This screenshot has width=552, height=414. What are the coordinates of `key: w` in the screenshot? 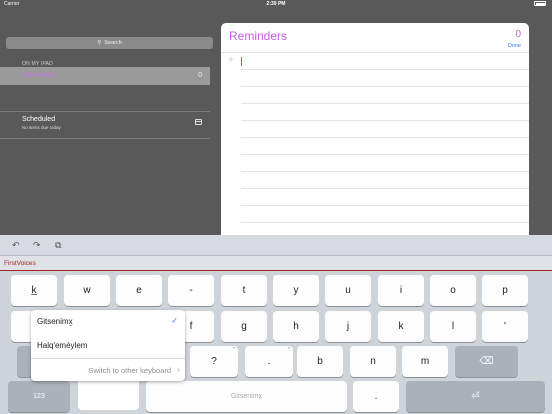 It's located at (87, 290).